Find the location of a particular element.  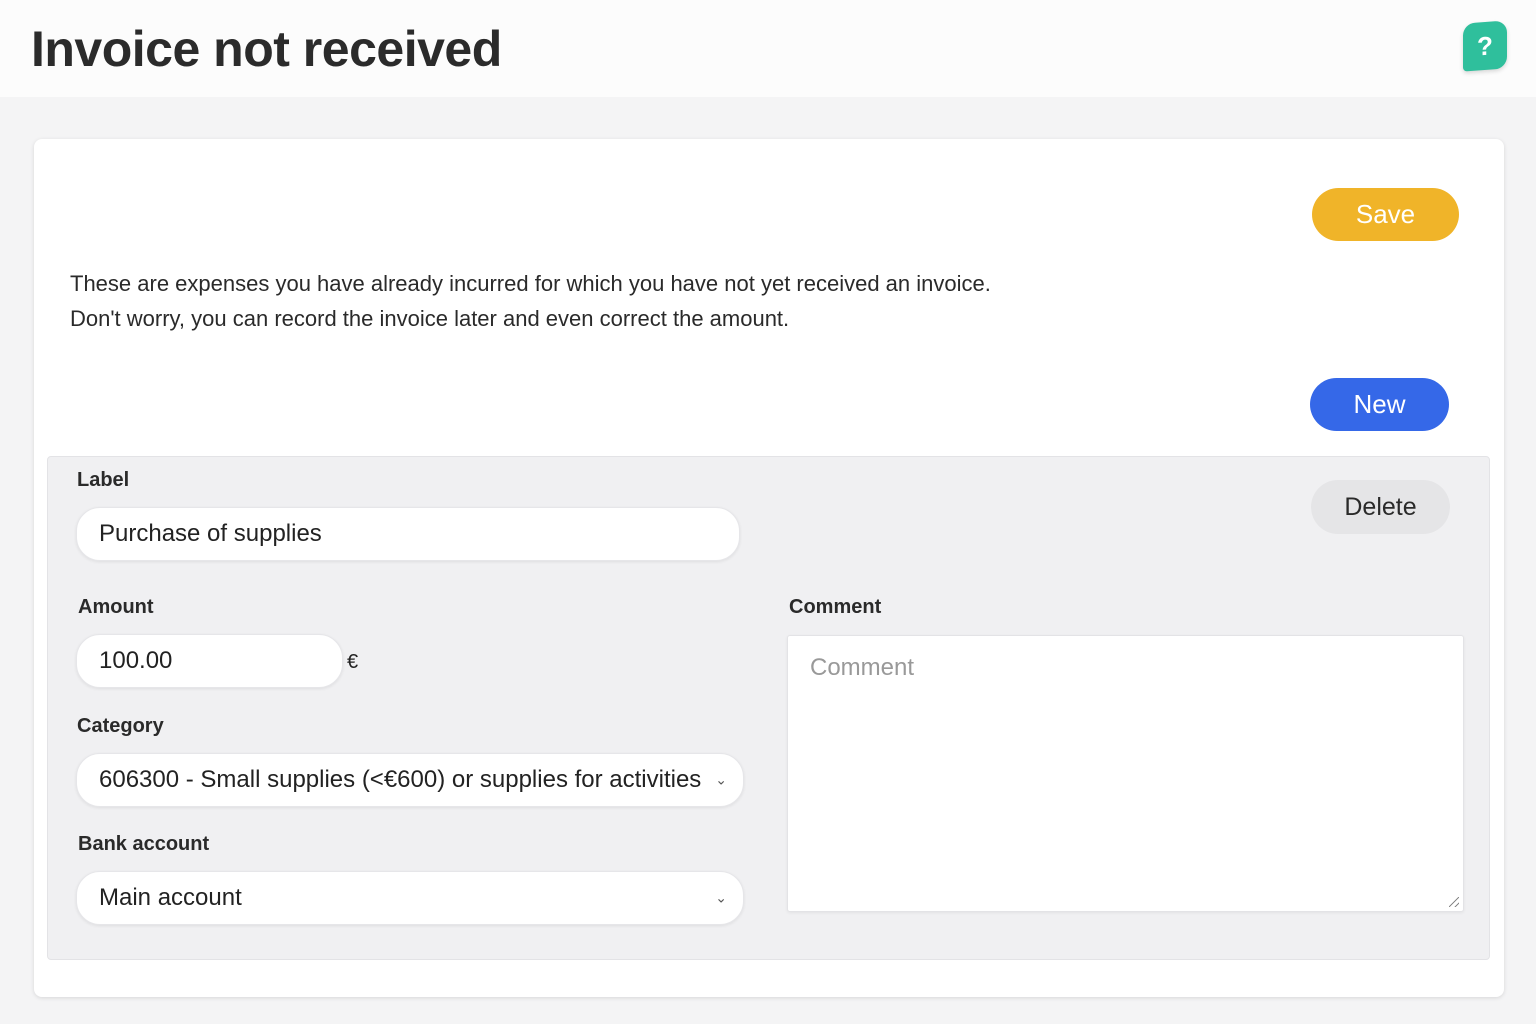

category-field-title: Category is located at coordinates (120, 726).